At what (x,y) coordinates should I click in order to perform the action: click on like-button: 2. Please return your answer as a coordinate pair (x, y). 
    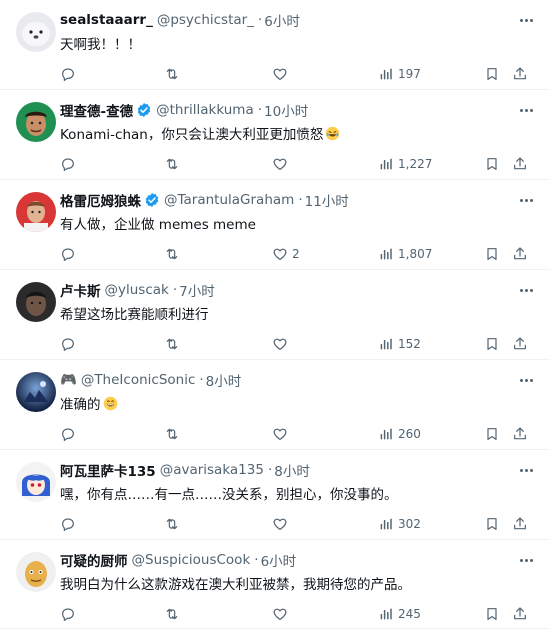
    Looking at the image, I should click on (286, 254).